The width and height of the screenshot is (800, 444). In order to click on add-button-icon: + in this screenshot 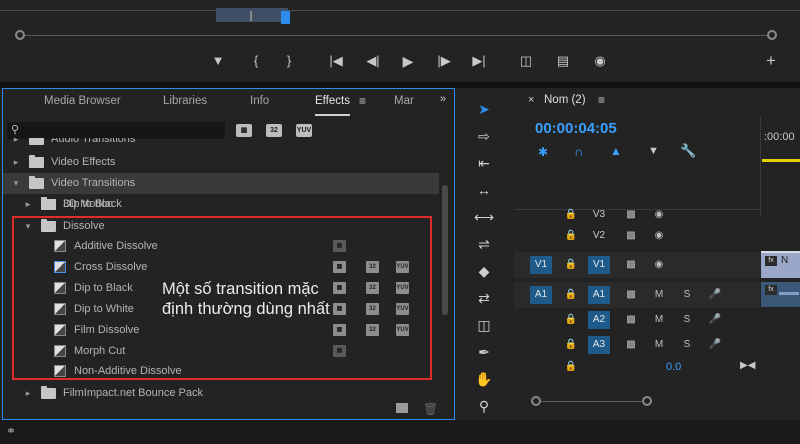, I will do `click(771, 61)`.